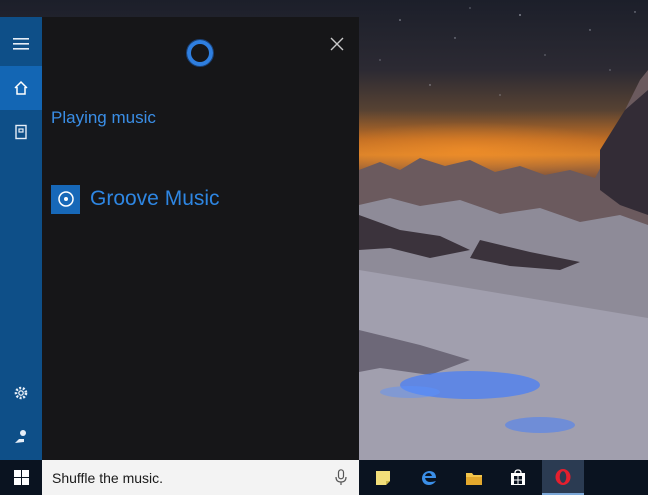 The width and height of the screenshot is (648, 495). I want to click on edge-icon, so click(429, 477).